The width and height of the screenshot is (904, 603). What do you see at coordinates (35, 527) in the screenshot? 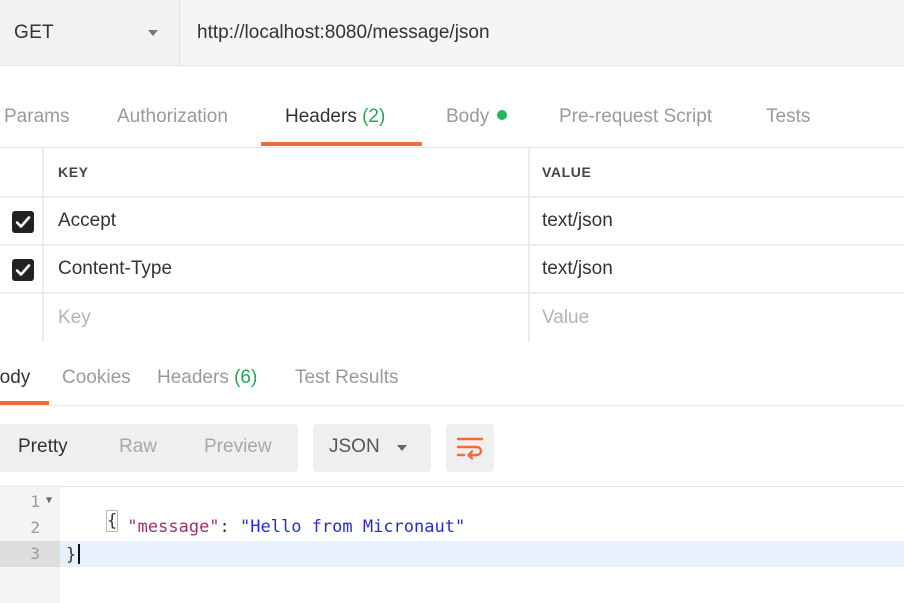
I see `line-number-text: 2` at bounding box center [35, 527].